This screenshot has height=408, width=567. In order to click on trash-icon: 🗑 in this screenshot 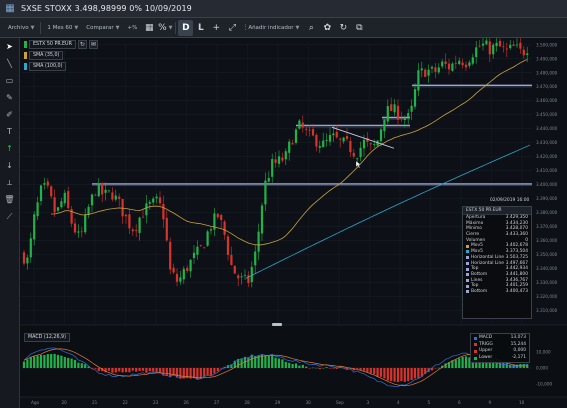, I will do `click(10, 200)`.